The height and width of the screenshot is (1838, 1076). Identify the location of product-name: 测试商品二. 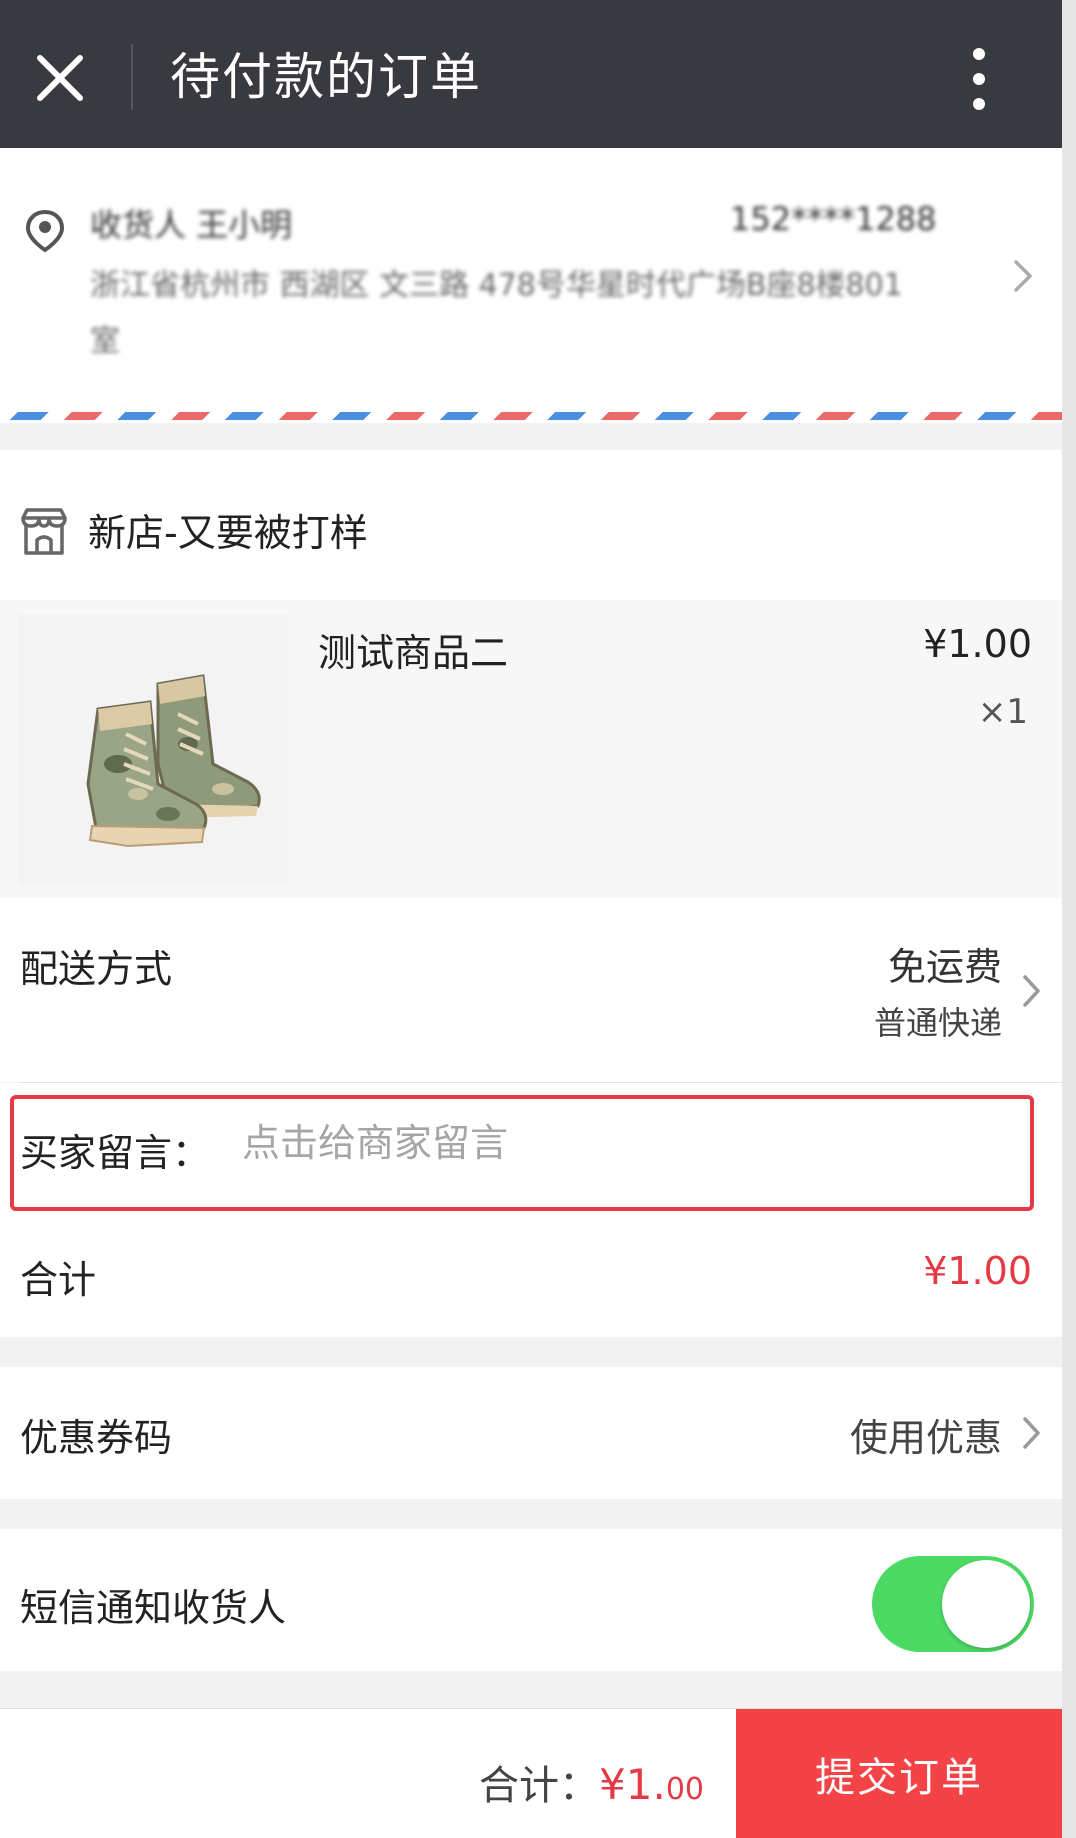
(413, 653).